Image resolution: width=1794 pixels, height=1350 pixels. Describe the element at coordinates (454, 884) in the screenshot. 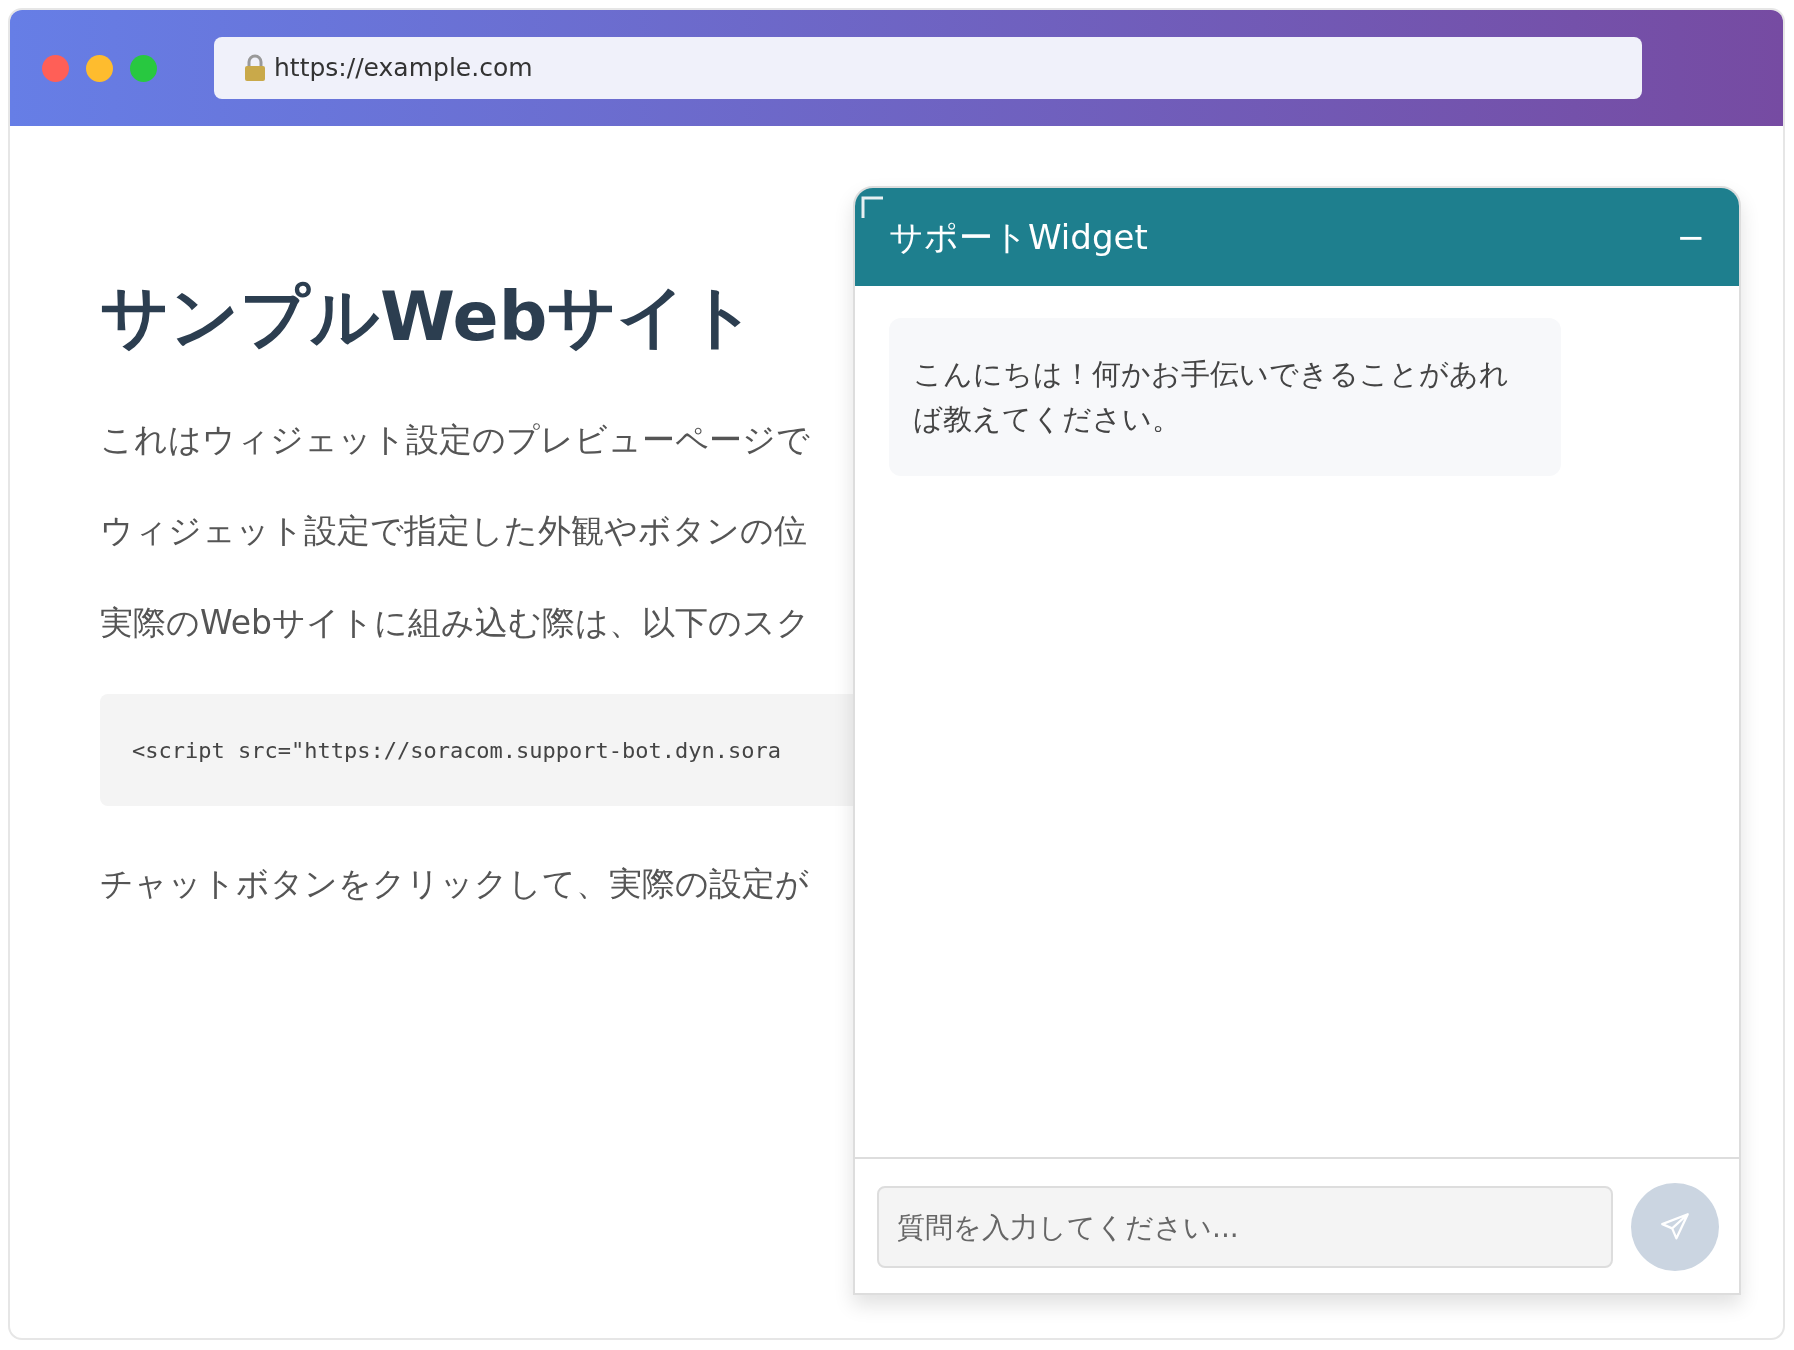

I see `body-paragraph: チャットボタンをクリックして、実際の設定が` at that location.